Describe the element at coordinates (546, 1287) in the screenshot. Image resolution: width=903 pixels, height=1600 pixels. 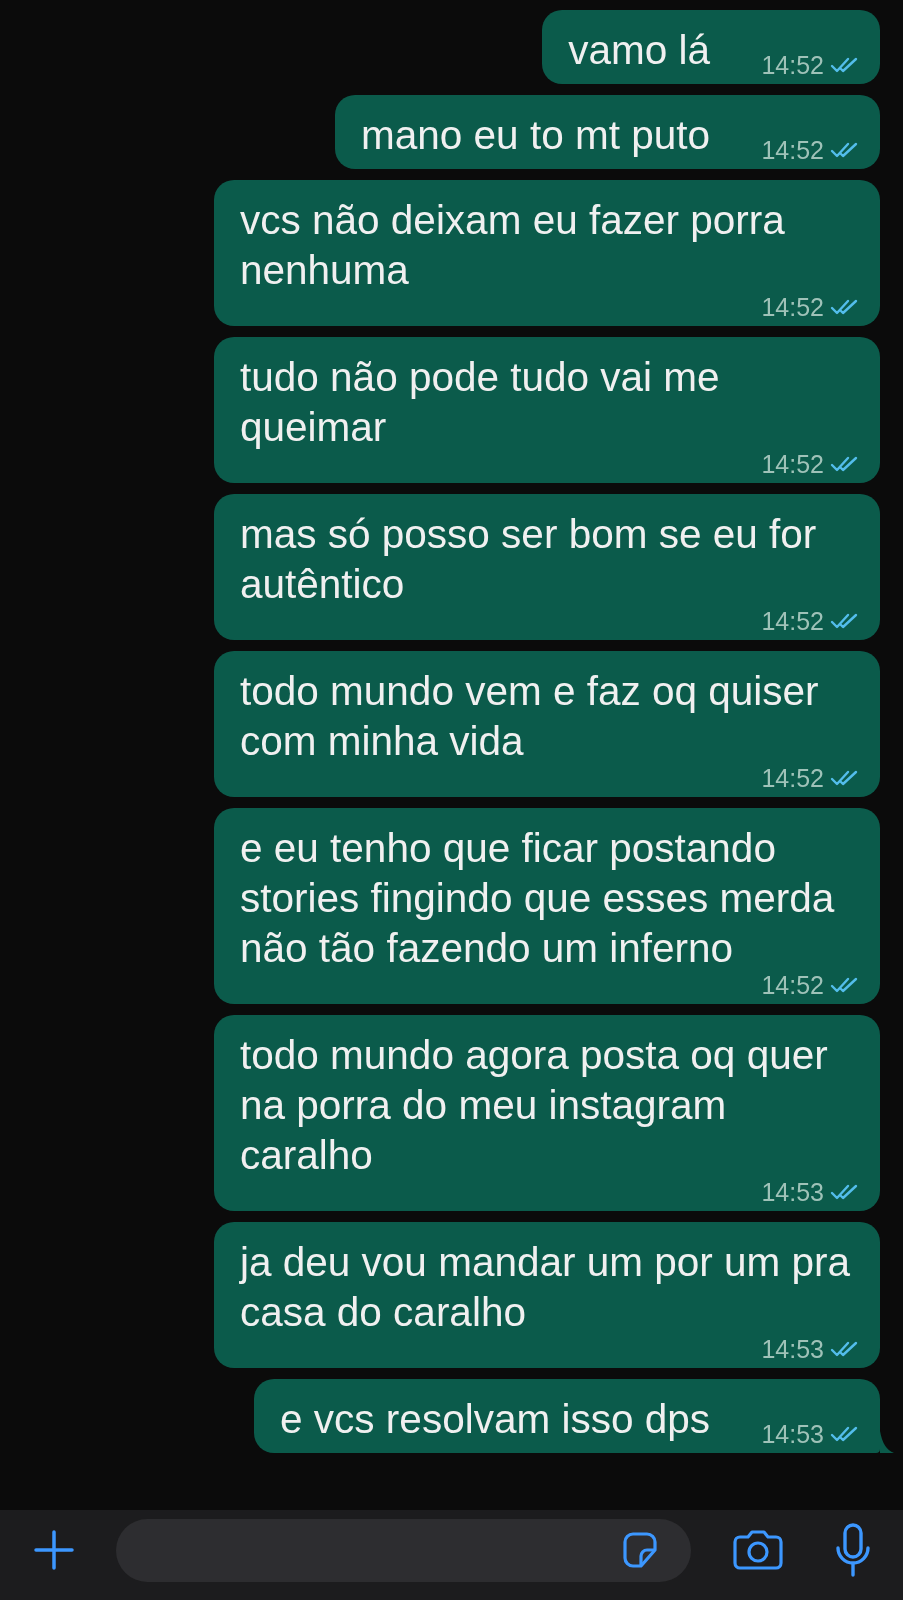
I see `message-text: ja deu vou mandar um por um pra casa do caralho` at that location.